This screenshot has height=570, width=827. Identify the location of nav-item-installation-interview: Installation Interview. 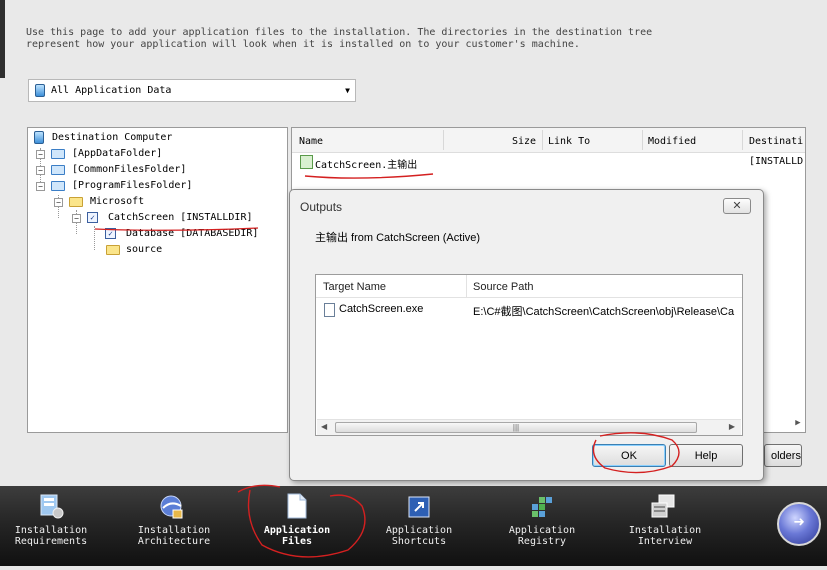
(665, 526).